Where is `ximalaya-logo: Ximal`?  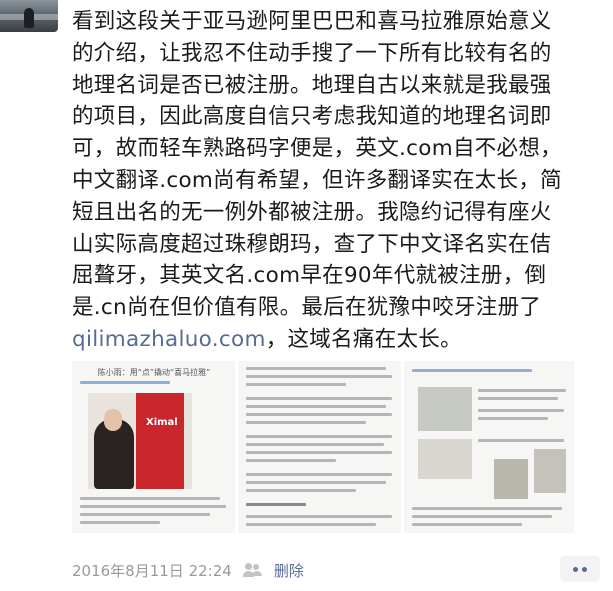 ximalaya-logo: Ximal is located at coordinates (162, 422).